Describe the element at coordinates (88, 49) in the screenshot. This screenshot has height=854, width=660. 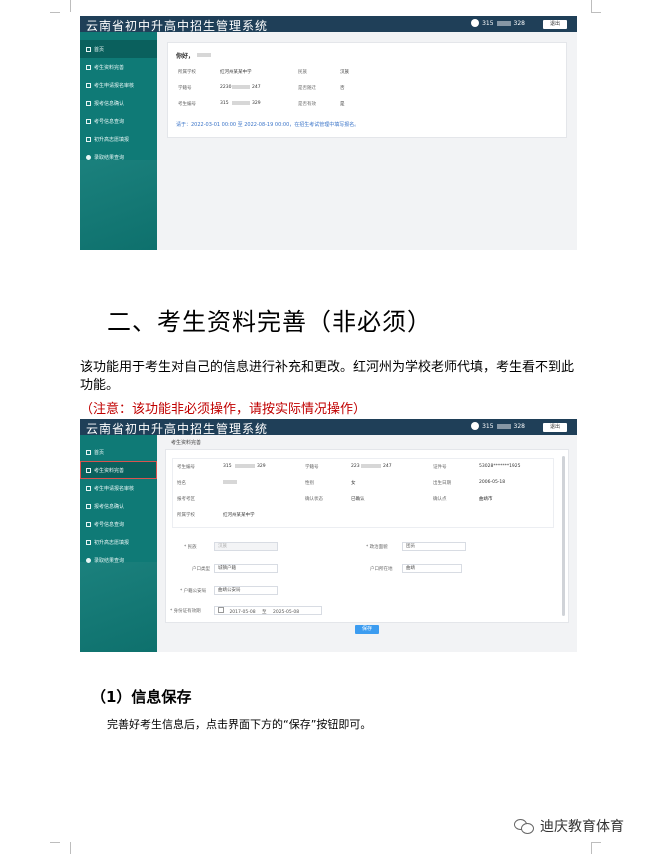
I see `home-icon` at that location.